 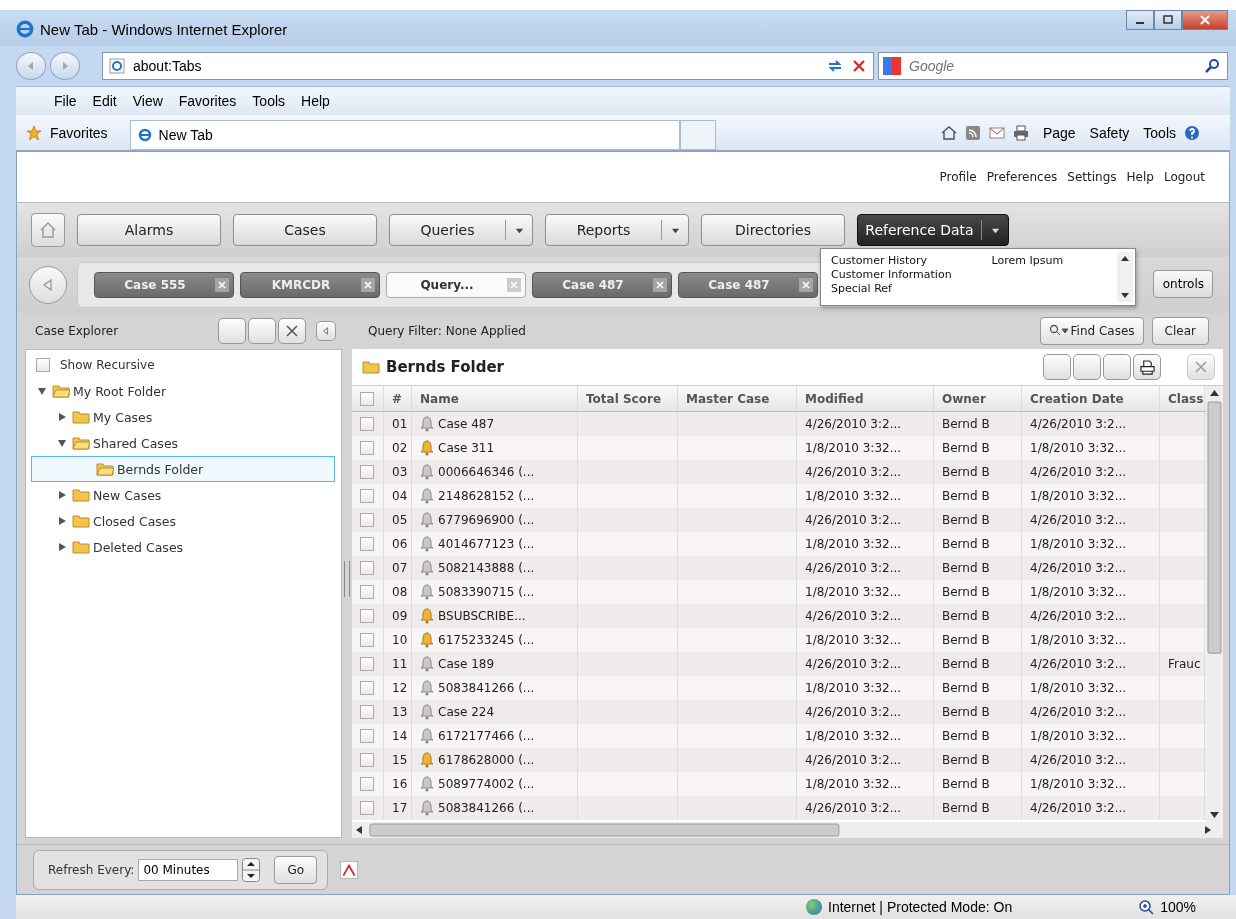 I want to click on minimize-button, so click(x=1140, y=20).